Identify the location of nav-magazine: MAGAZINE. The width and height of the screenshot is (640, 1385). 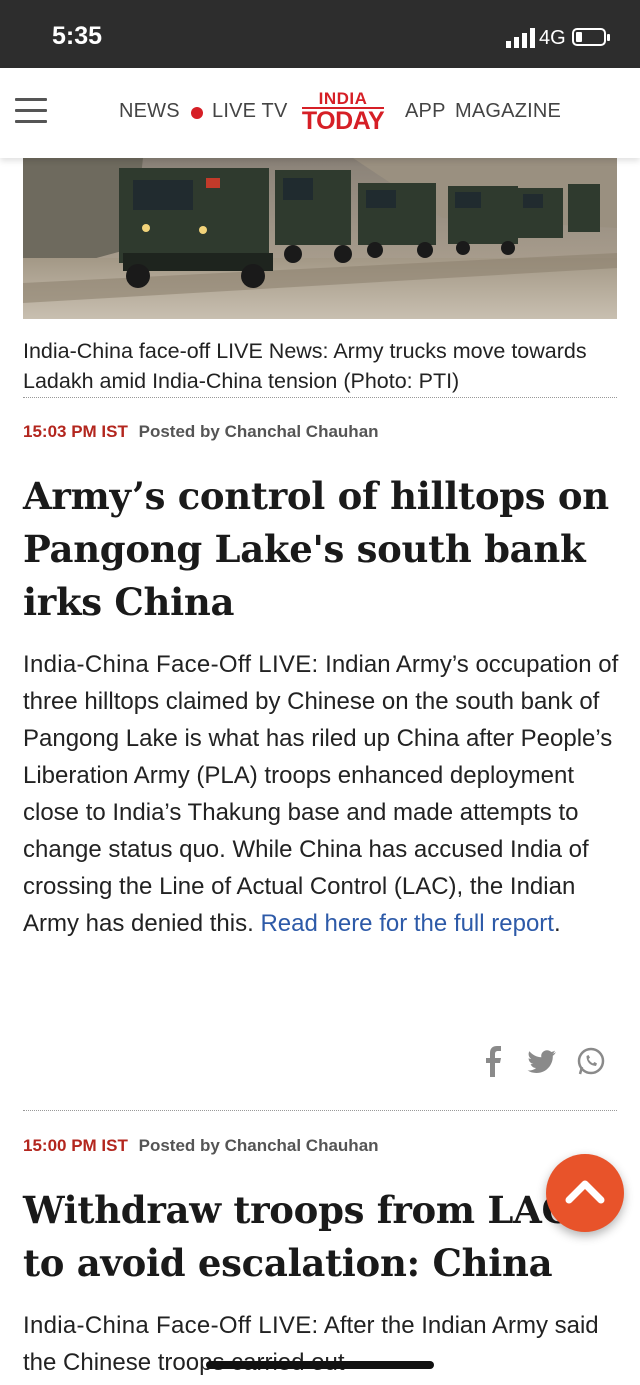
(508, 111).